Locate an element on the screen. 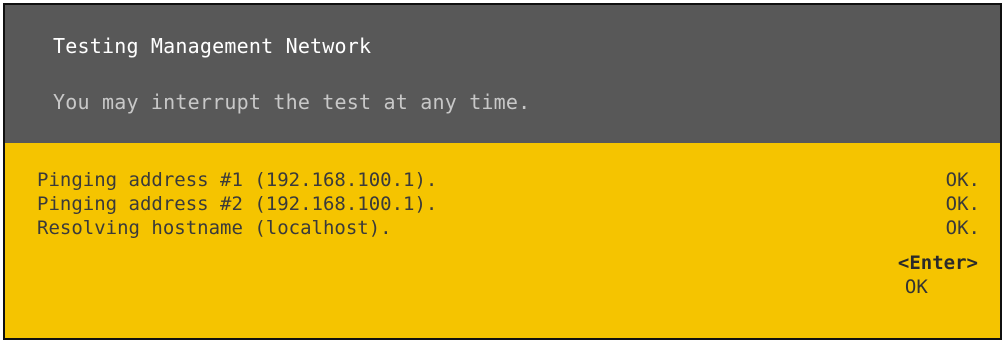 The width and height of the screenshot is (1008, 349). result-label: Pinging address #1 (192.168.100.1). is located at coordinates (237, 180).